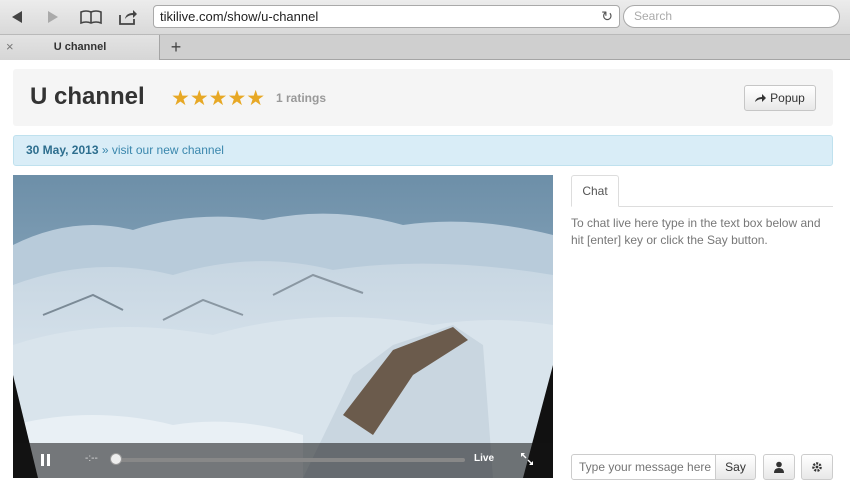  What do you see at coordinates (423, 150) in the screenshot?
I see `notice-bar: 30 May, 2013 » visit our new channel` at bounding box center [423, 150].